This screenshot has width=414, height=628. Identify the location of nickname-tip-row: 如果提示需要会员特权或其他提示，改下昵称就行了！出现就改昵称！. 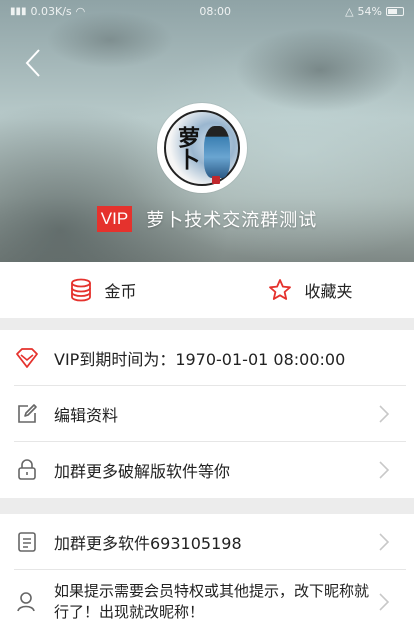
(207, 599).